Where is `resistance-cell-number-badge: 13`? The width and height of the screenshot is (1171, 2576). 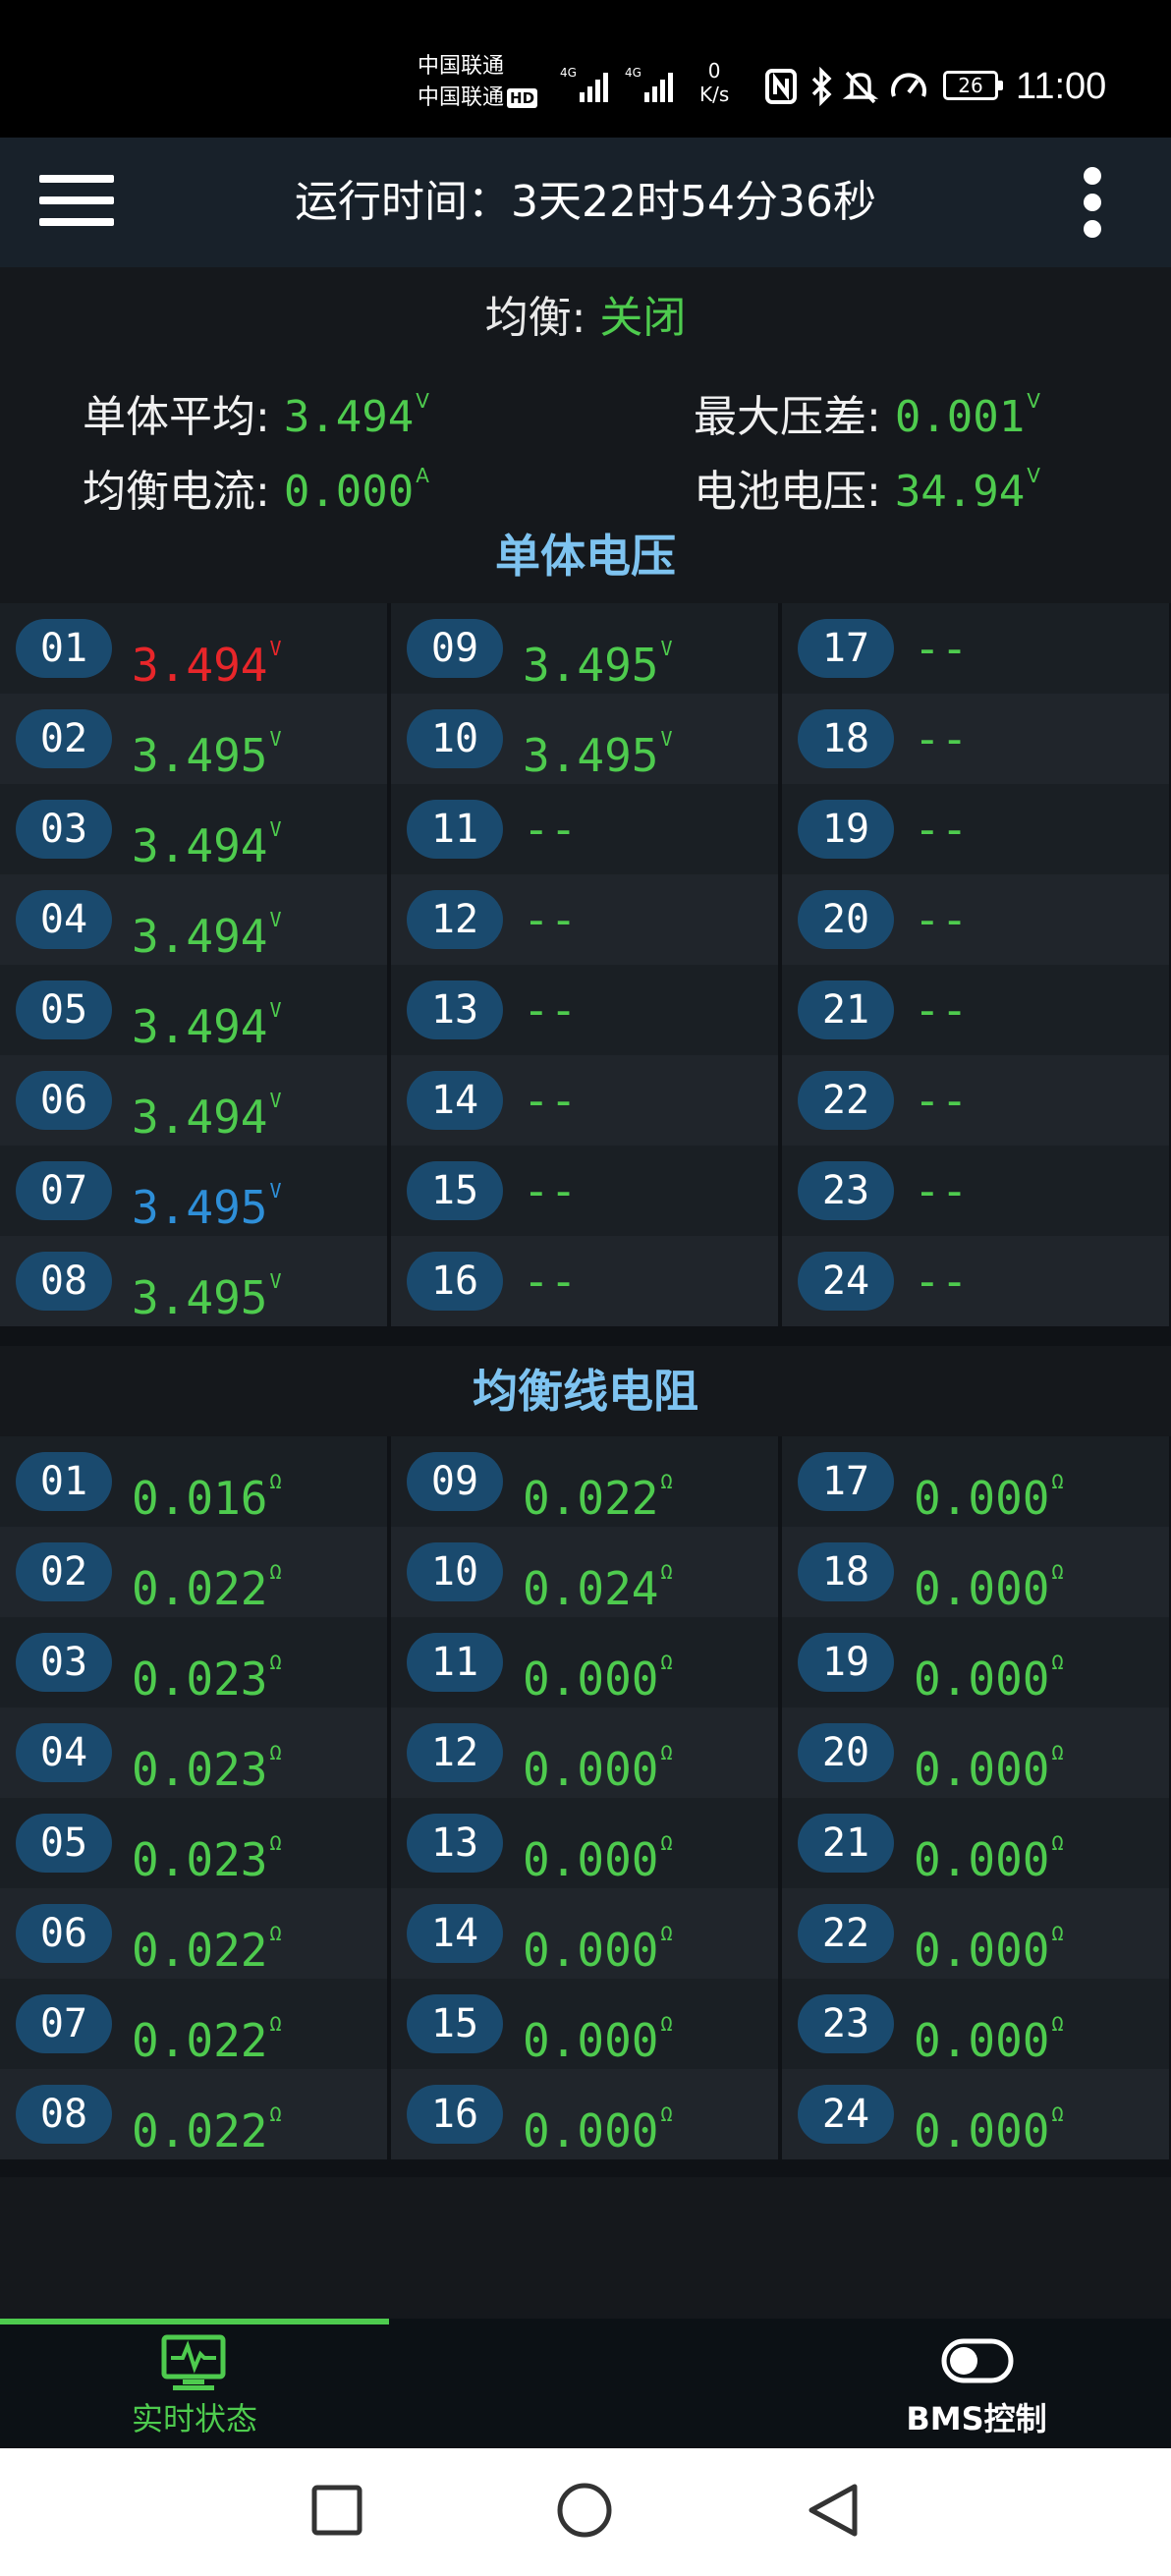
resistance-cell-number-badge: 13 is located at coordinates (455, 1843).